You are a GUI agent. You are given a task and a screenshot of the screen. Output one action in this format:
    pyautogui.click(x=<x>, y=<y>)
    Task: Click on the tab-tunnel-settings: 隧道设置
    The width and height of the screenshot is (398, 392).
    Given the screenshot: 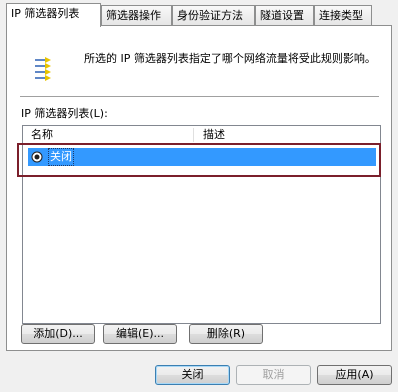 What is the action you would take?
    pyautogui.click(x=284, y=15)
    